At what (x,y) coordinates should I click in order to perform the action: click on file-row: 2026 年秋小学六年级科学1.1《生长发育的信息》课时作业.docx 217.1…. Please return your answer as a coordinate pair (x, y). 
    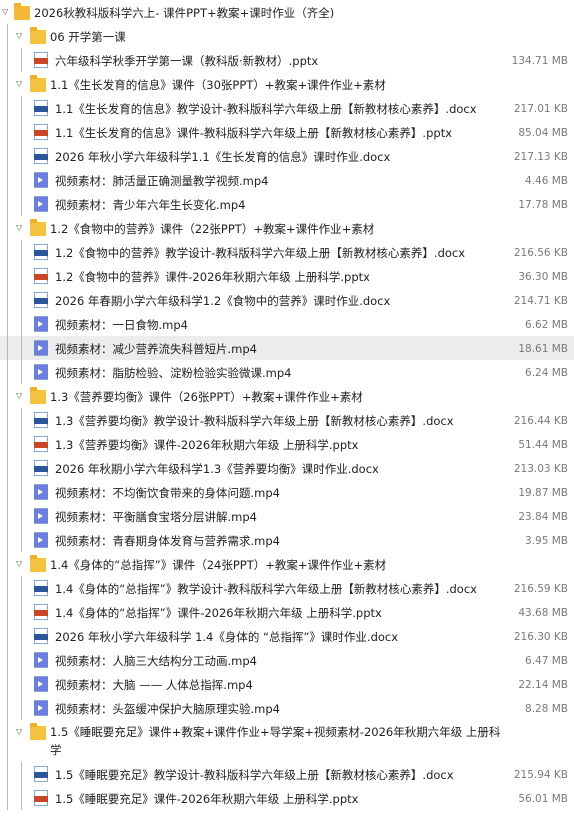
    Looking at the image, I should click on (287, 156).